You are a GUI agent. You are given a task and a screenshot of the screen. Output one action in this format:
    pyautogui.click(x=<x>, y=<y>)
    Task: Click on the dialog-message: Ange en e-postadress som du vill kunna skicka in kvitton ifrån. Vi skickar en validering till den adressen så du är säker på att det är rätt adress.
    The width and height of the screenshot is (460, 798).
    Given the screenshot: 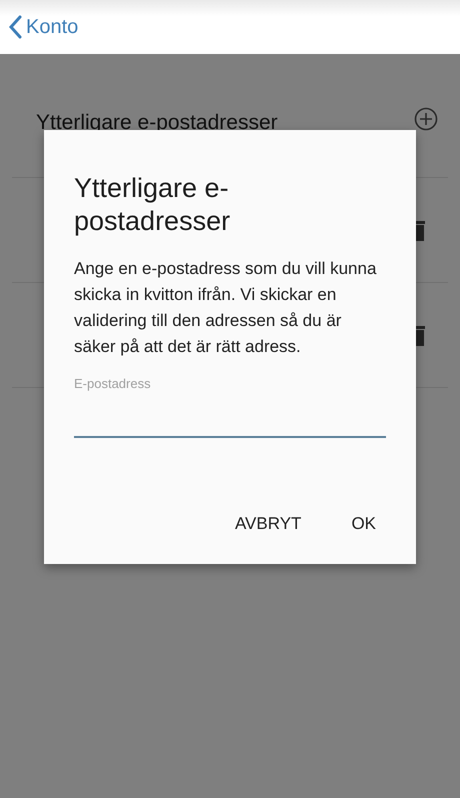 What is the action you would take?
    pyautogui.click(x=226, y=308)
    